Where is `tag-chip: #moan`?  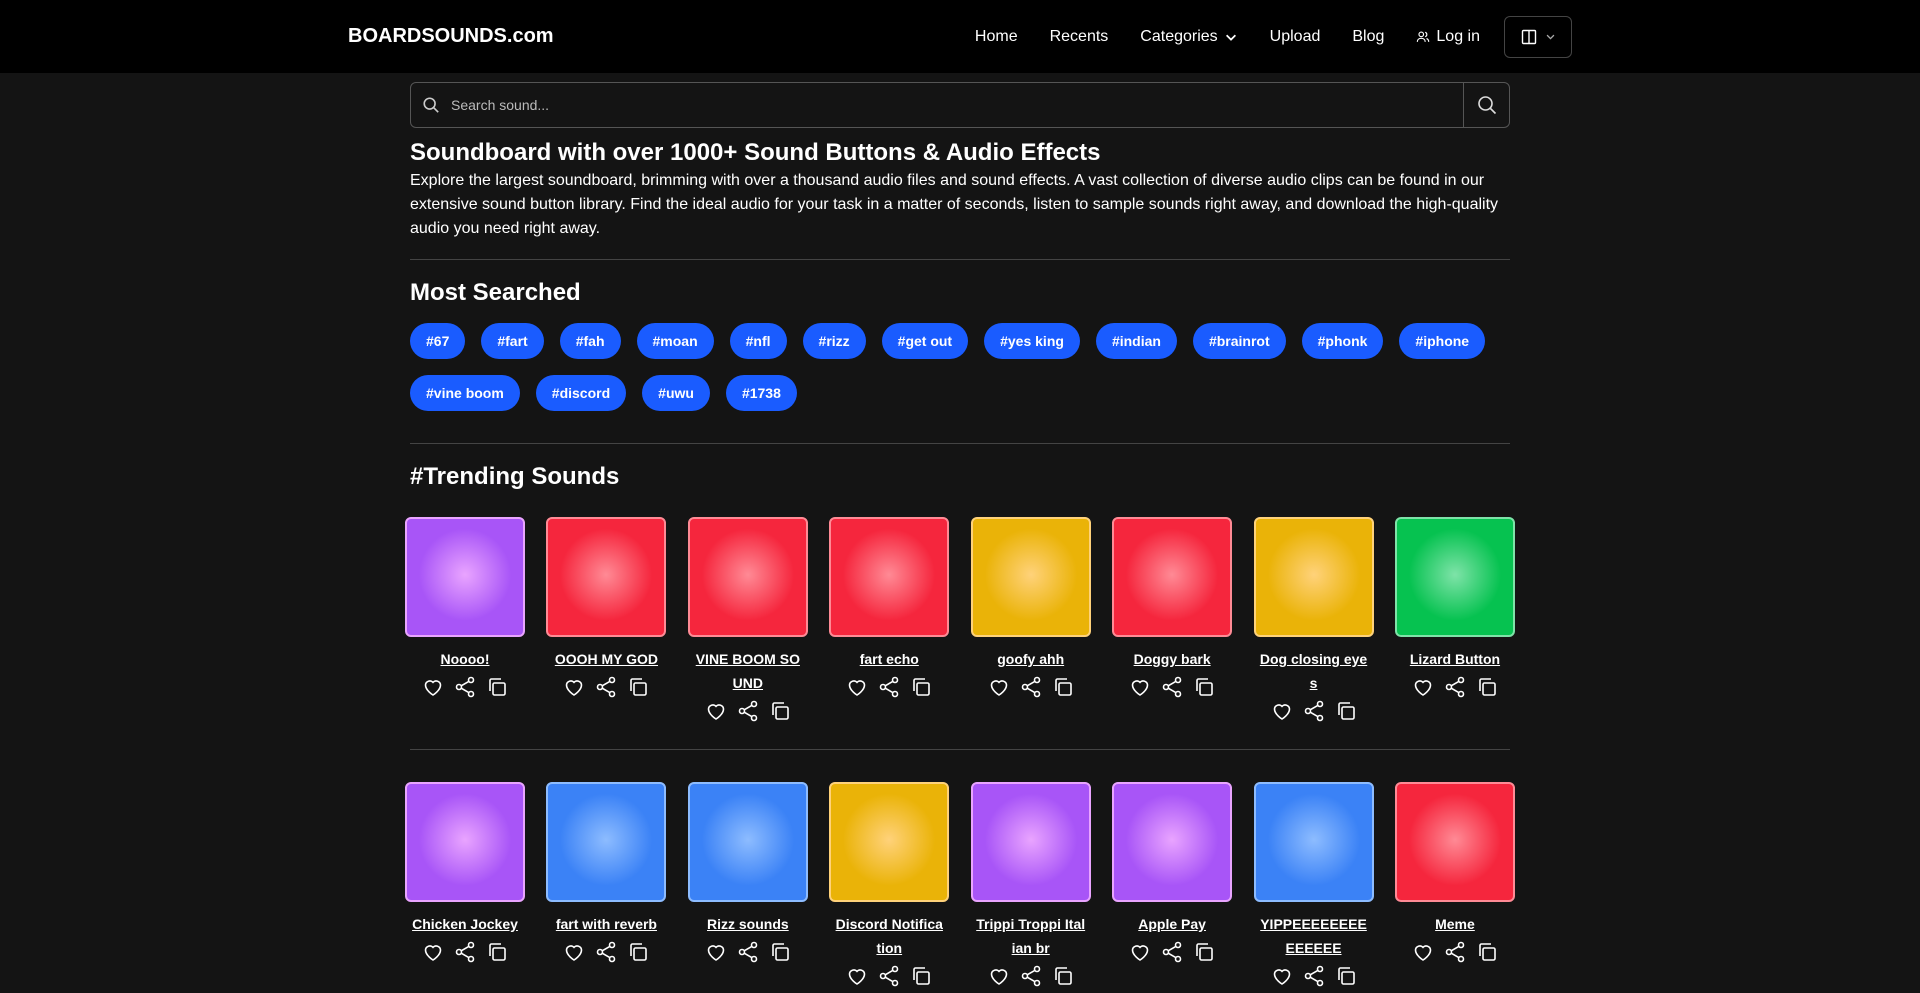 tag-chip: #moan is located at coordinates (675, 341).